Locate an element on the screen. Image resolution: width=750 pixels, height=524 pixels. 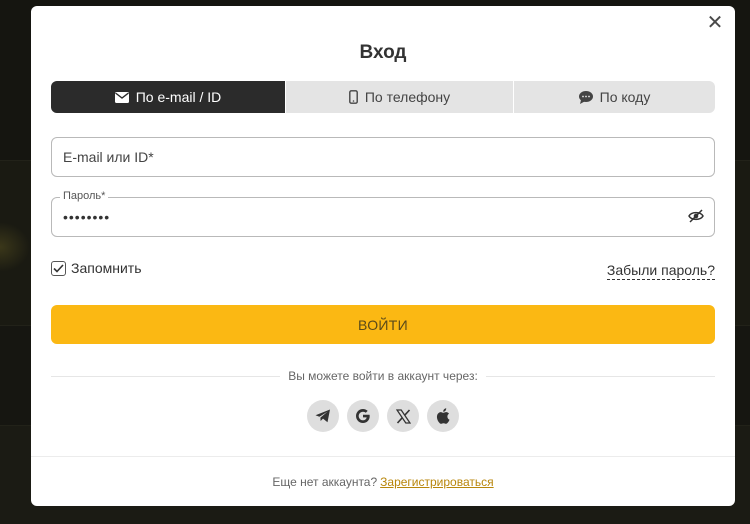
tab-code: По коду is located at coordinates (614, 97).